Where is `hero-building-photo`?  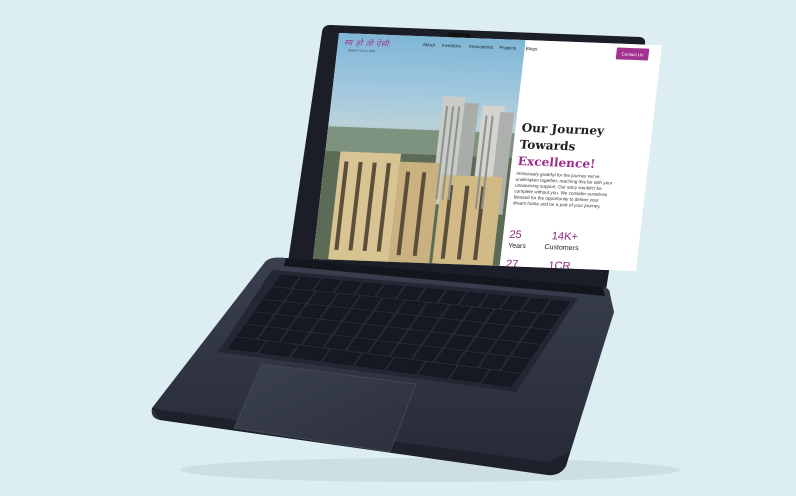
hero-building-photo is located at coordinates (419, 149).